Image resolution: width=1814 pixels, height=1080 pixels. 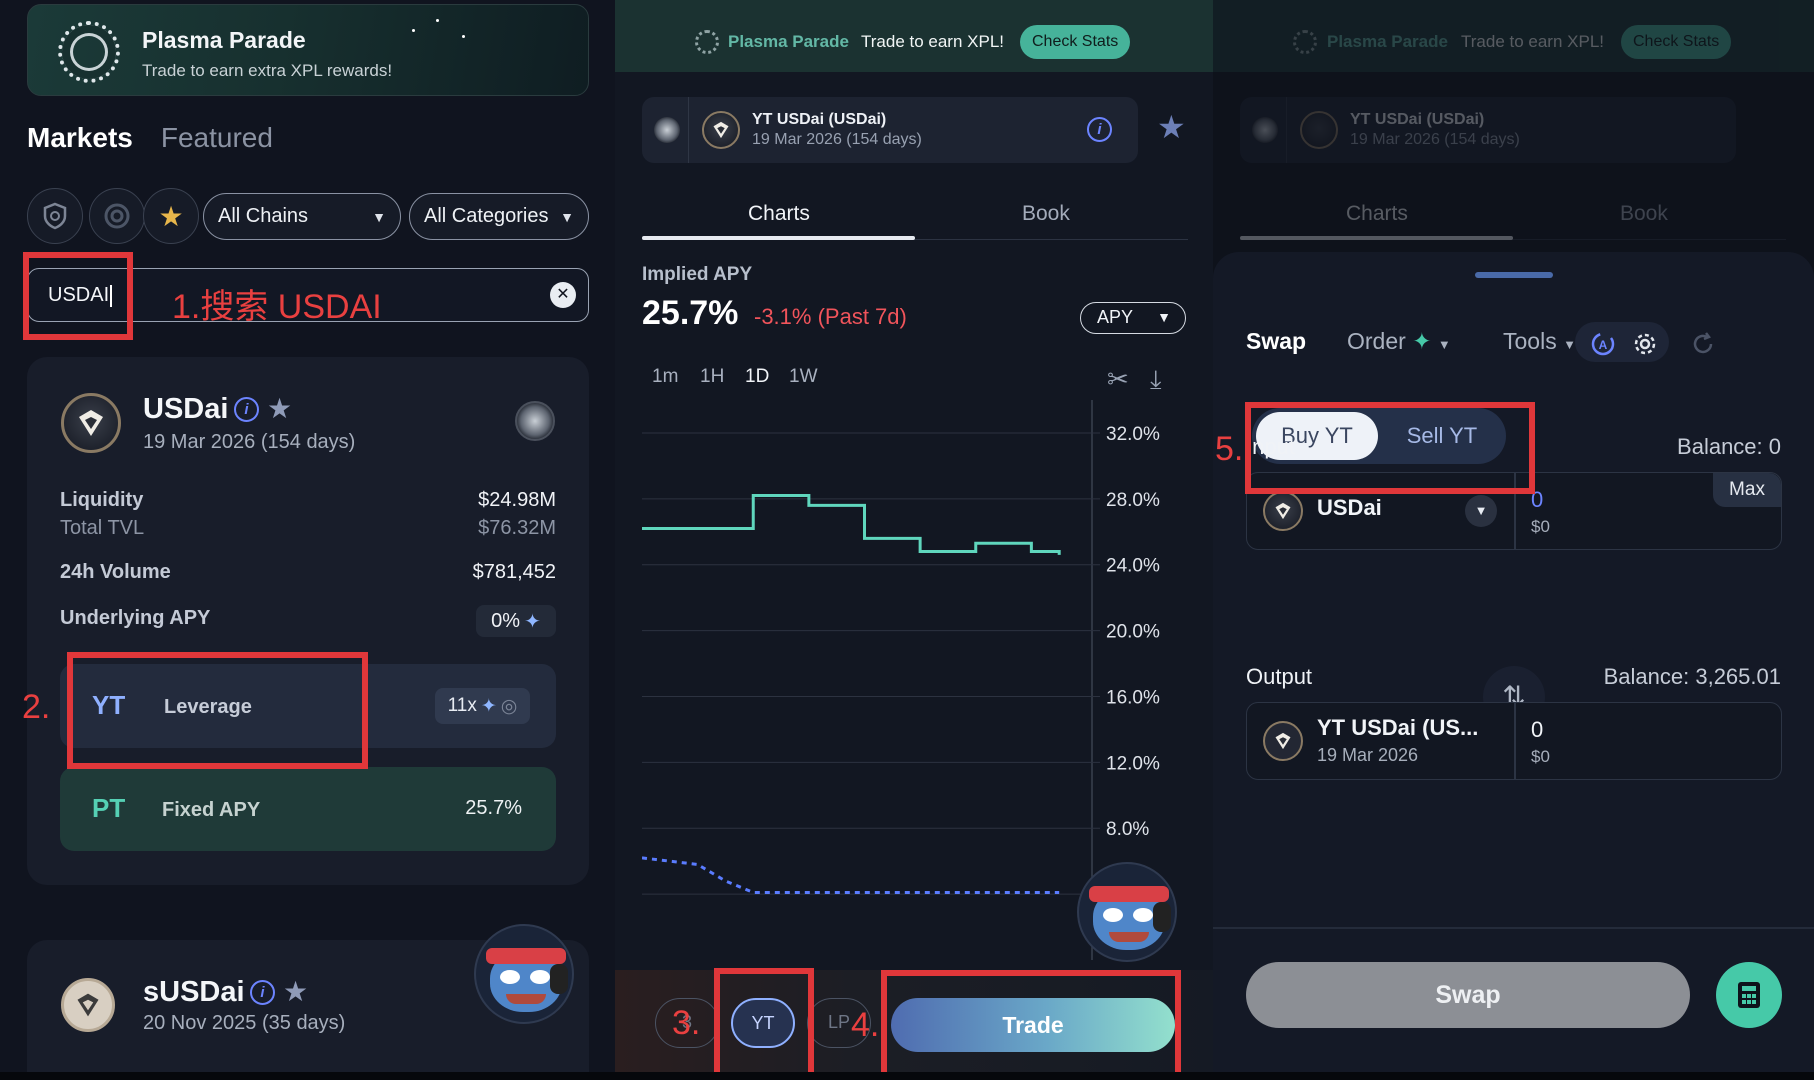 I want to click on category-select: All Categories ▼, so click(x=499, y=216).